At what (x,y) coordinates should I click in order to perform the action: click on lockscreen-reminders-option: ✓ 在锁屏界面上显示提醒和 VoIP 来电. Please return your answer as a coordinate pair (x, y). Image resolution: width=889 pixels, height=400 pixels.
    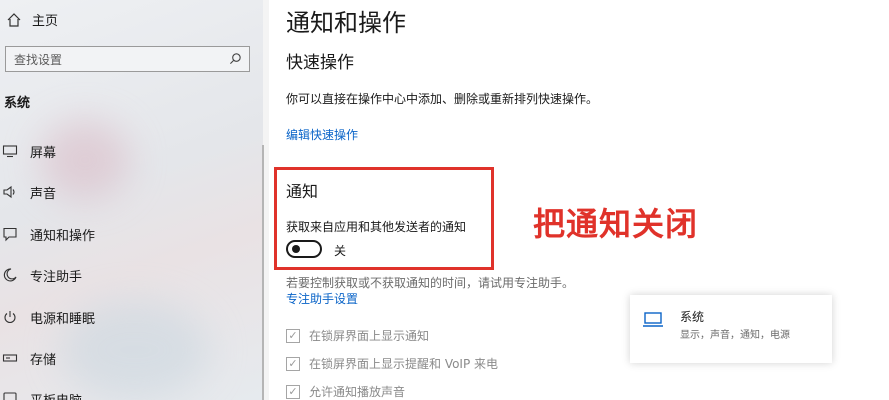
    Looking at the image, I should click on (392, 363).